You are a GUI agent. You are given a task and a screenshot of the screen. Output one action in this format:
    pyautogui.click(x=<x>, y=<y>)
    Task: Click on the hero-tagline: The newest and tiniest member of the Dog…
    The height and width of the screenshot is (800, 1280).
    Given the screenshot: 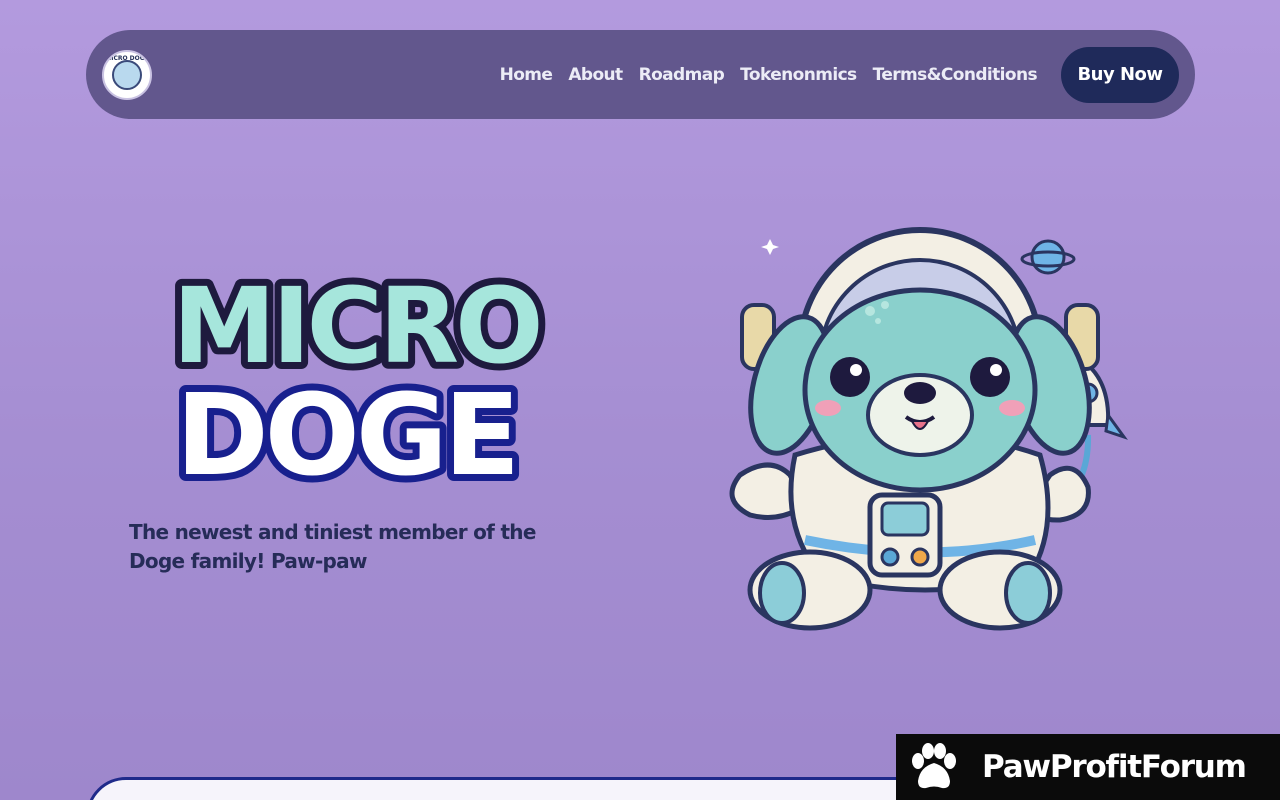 What is the action you would take?
    pyautogui.click(x=332, y=546)
    